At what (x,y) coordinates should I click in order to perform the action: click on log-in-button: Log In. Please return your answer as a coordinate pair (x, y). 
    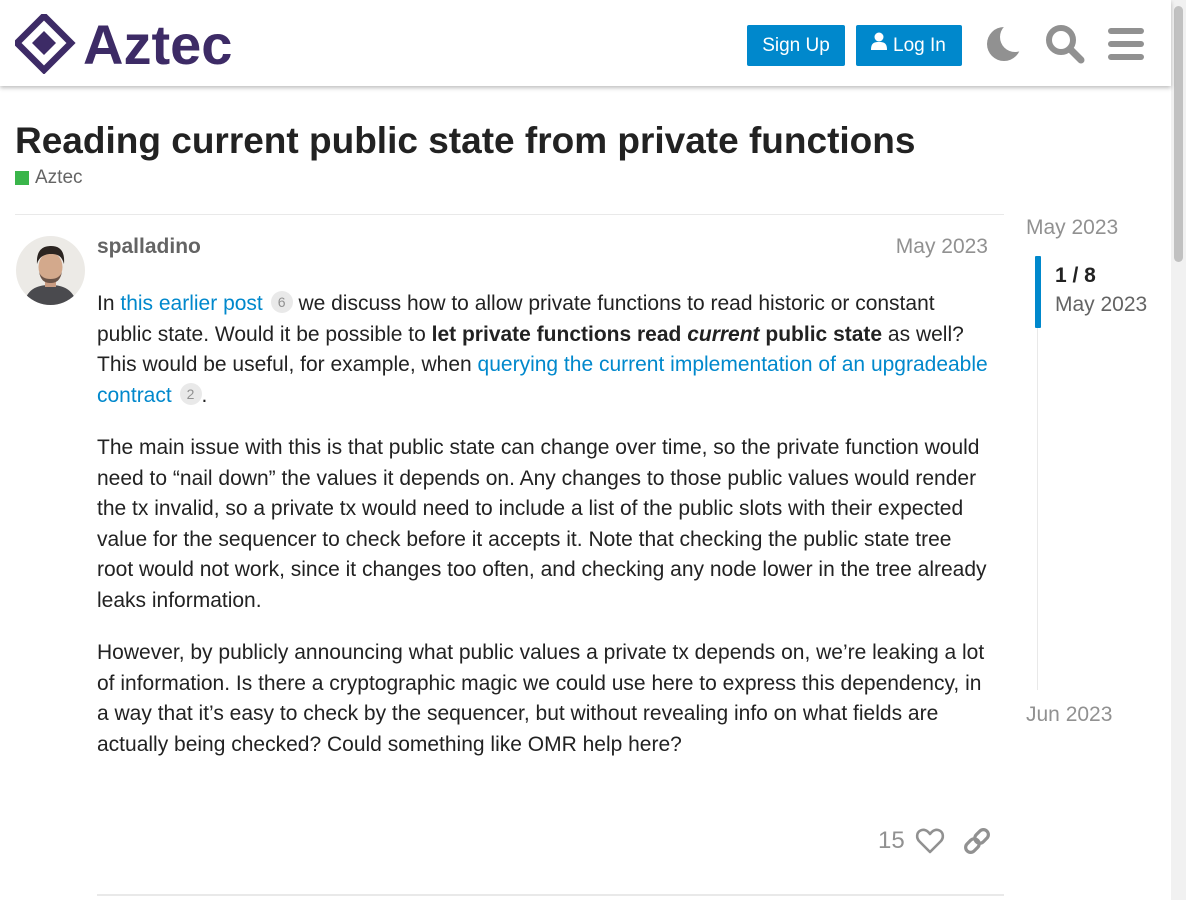
    Looking at the image, I should click on (909, 45).